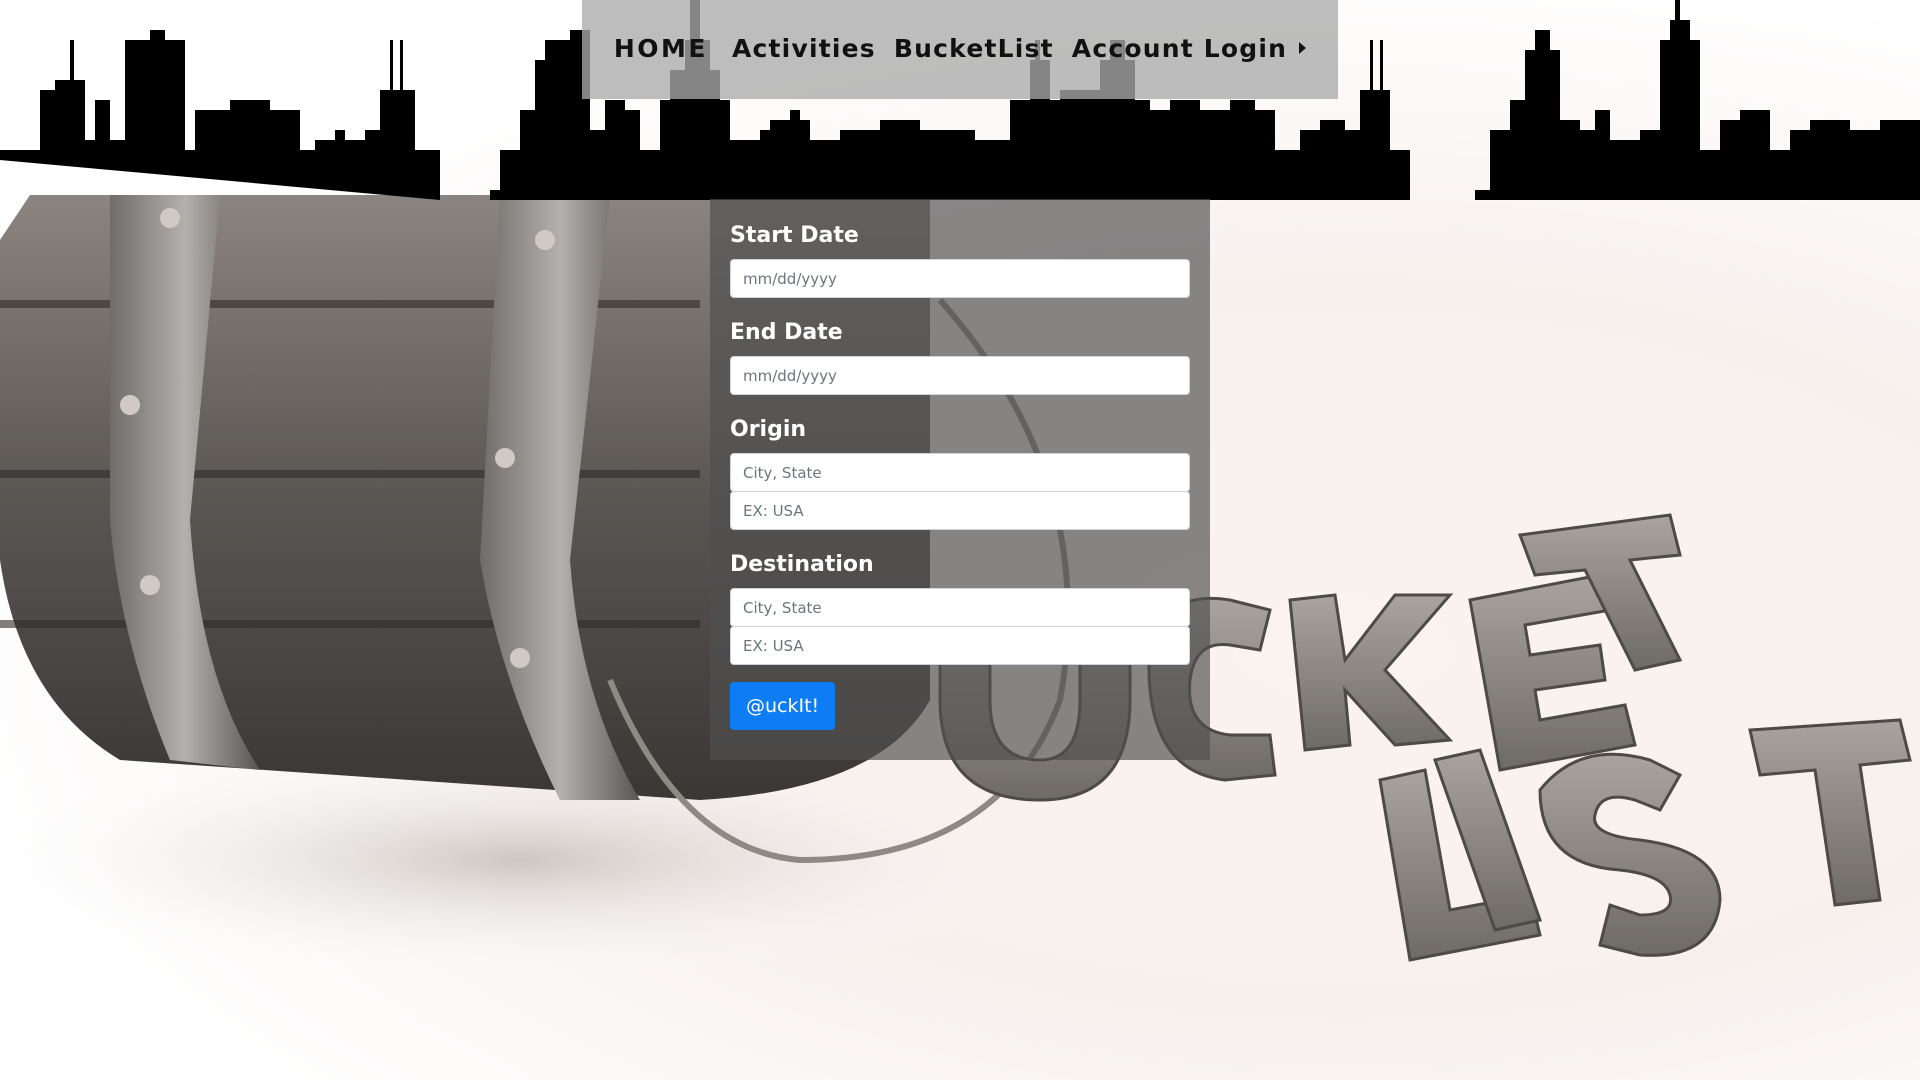 The image size is (1920, 1080). I want to click on nav-account-login-dropdown: Account Login, so click(1189, 48).